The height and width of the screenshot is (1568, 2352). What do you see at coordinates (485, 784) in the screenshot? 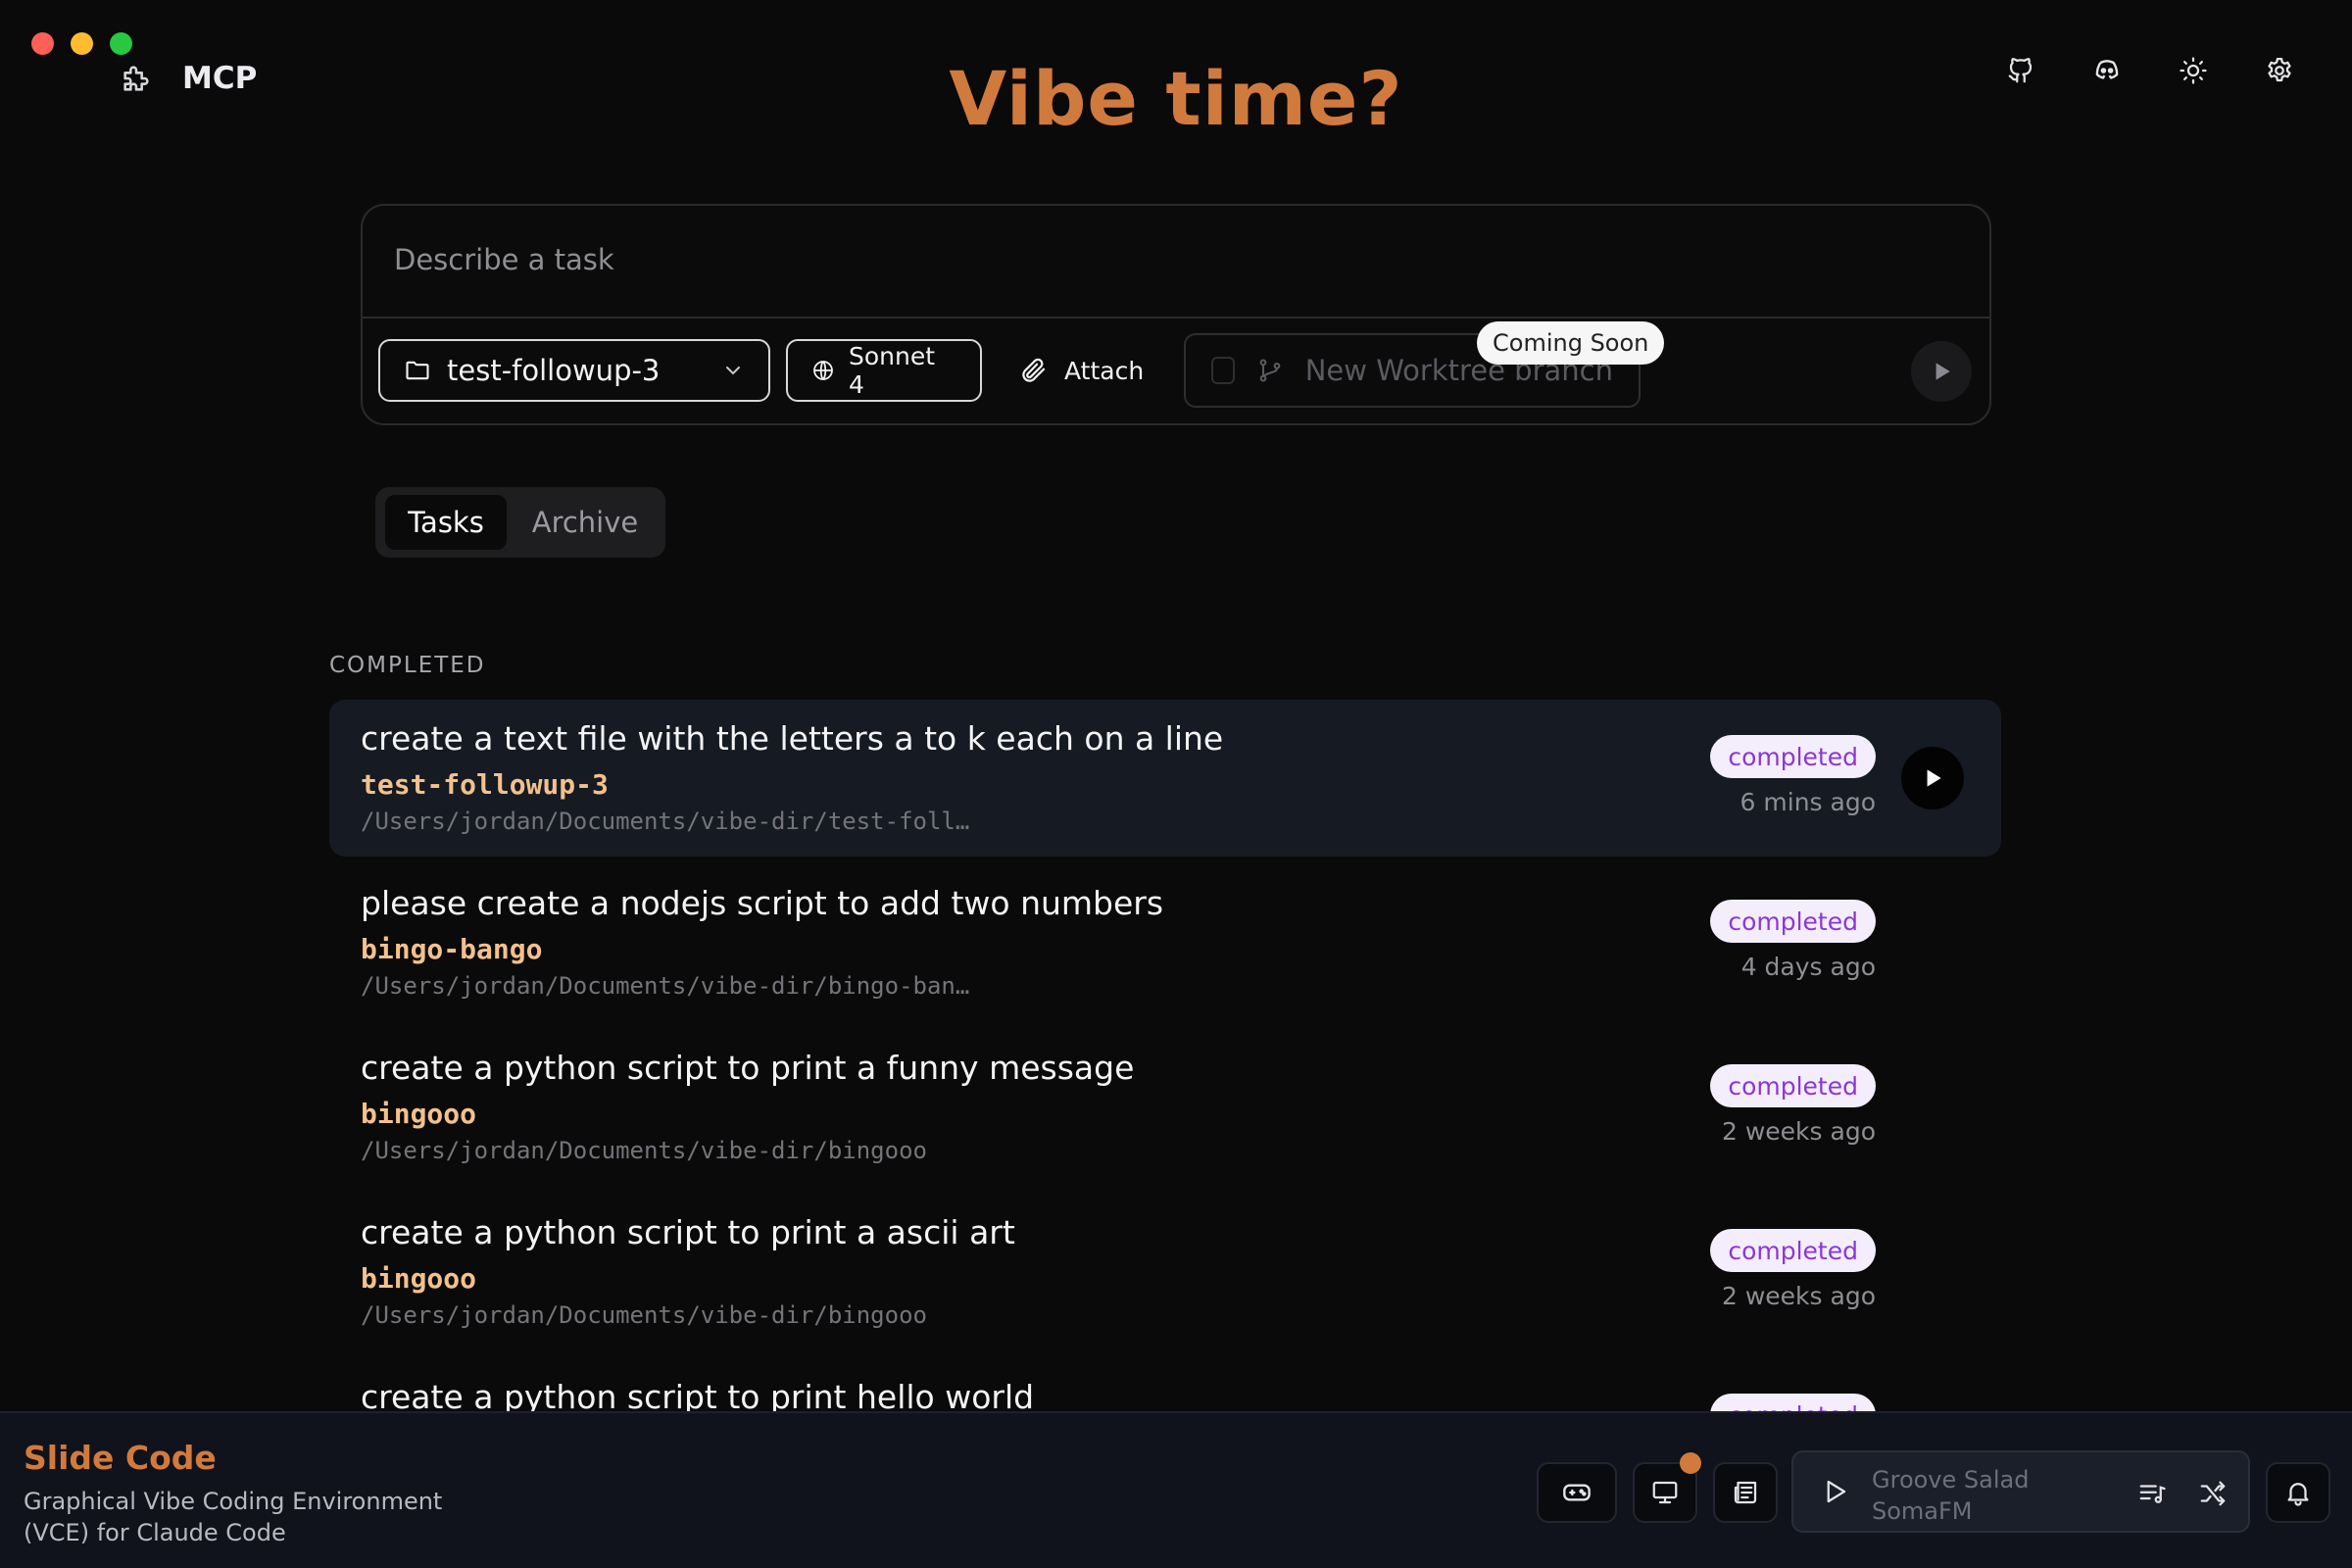
I see `task-branch: test-followup-3` at bounding box center [485, 784].